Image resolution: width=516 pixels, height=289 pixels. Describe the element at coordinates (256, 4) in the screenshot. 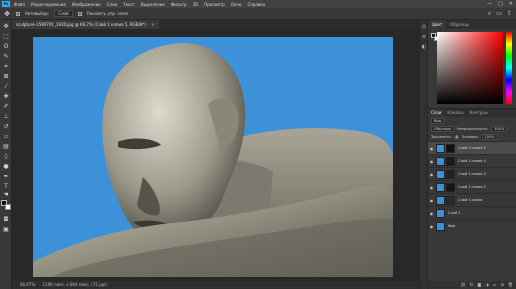

I see `menu-help: Справка` at that location.